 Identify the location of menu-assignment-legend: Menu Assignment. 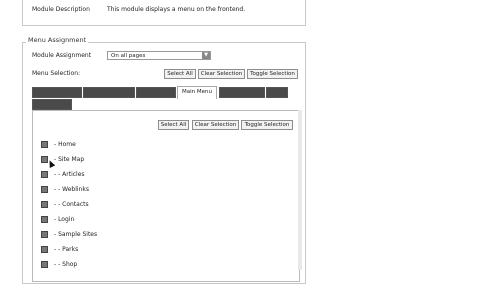
(57, 40).